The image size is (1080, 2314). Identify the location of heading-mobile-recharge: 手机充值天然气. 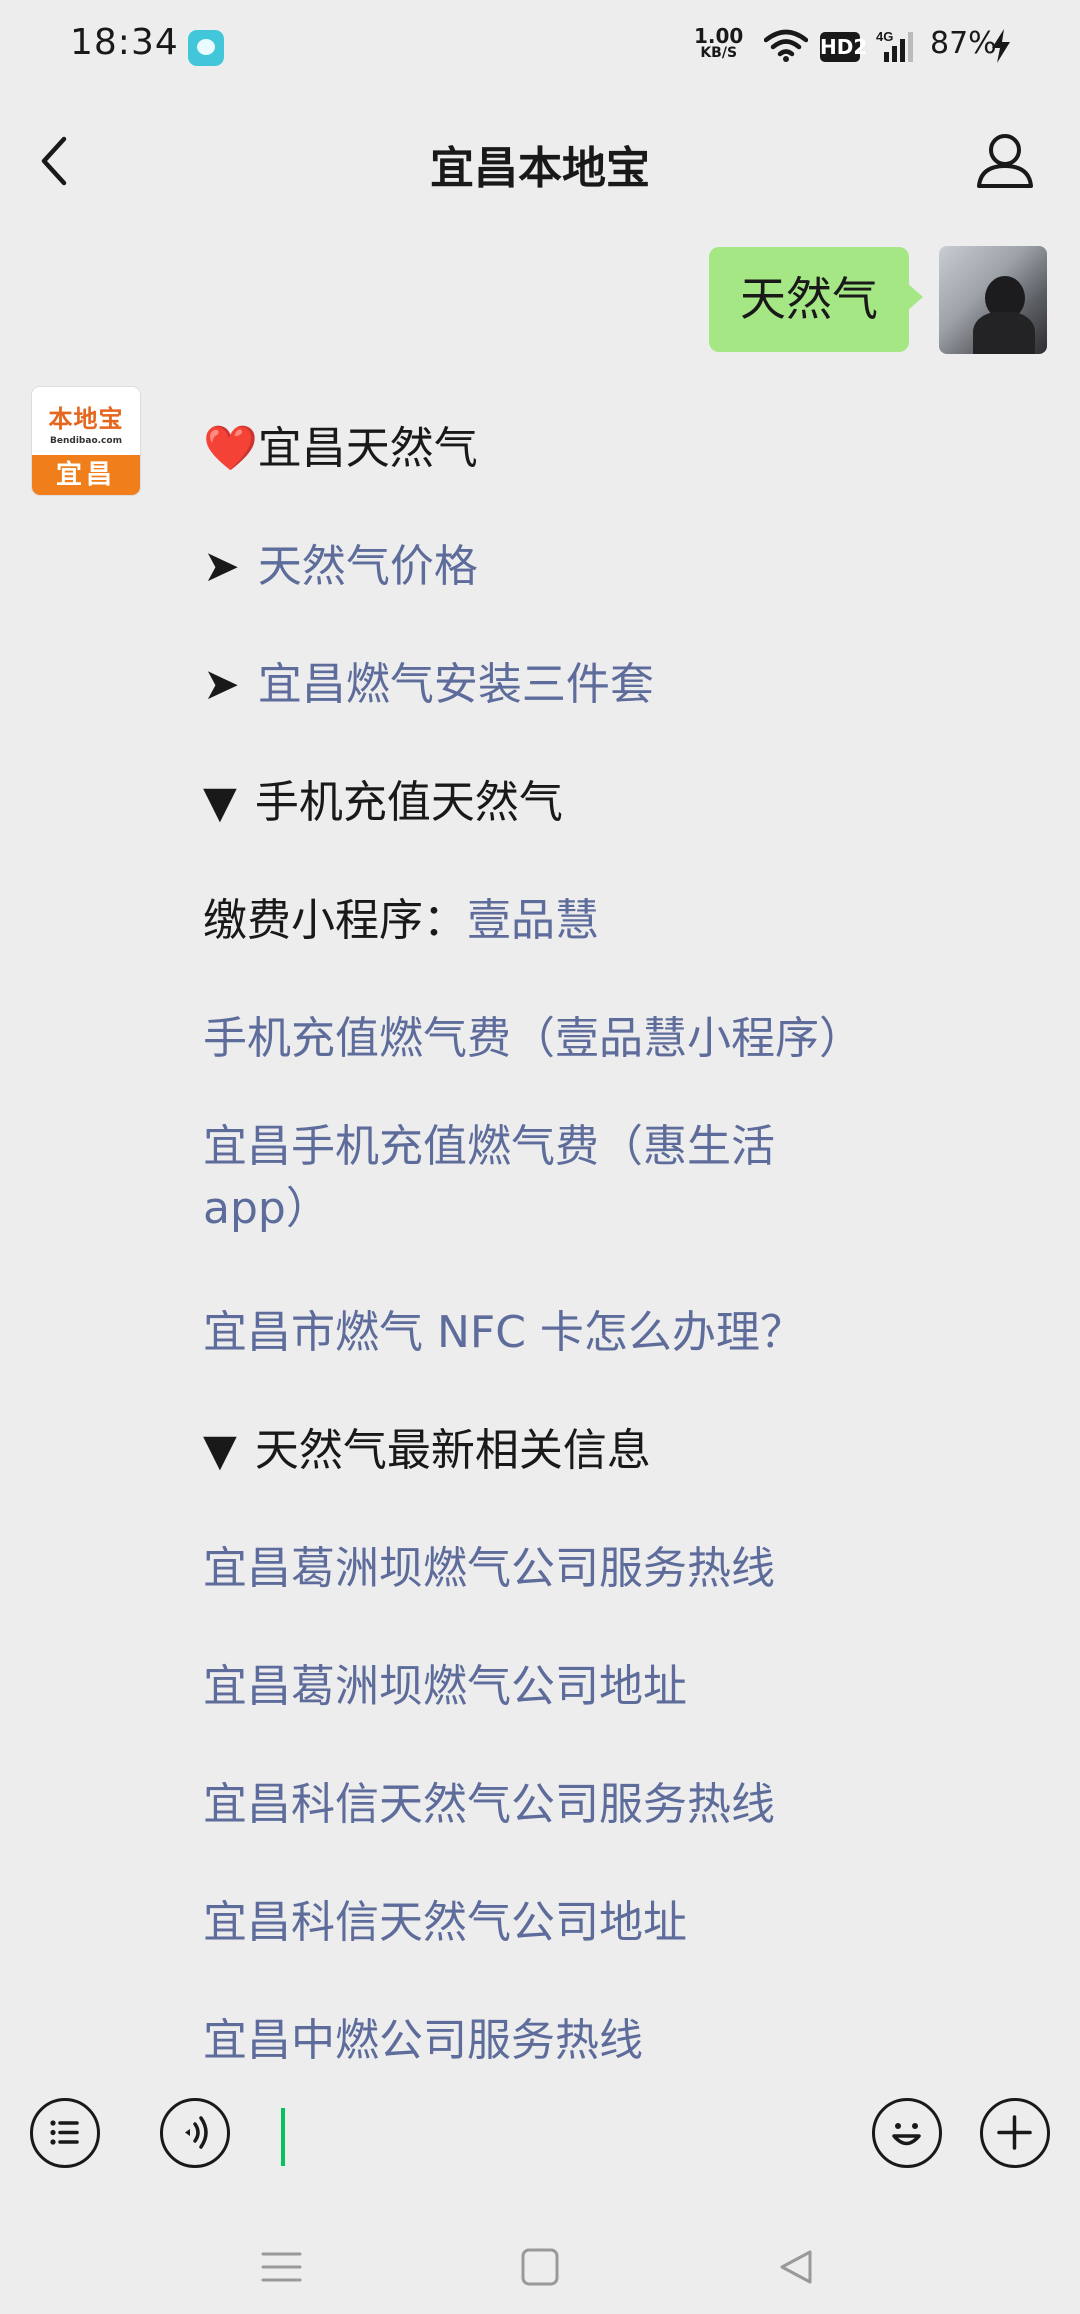
(408, 802).